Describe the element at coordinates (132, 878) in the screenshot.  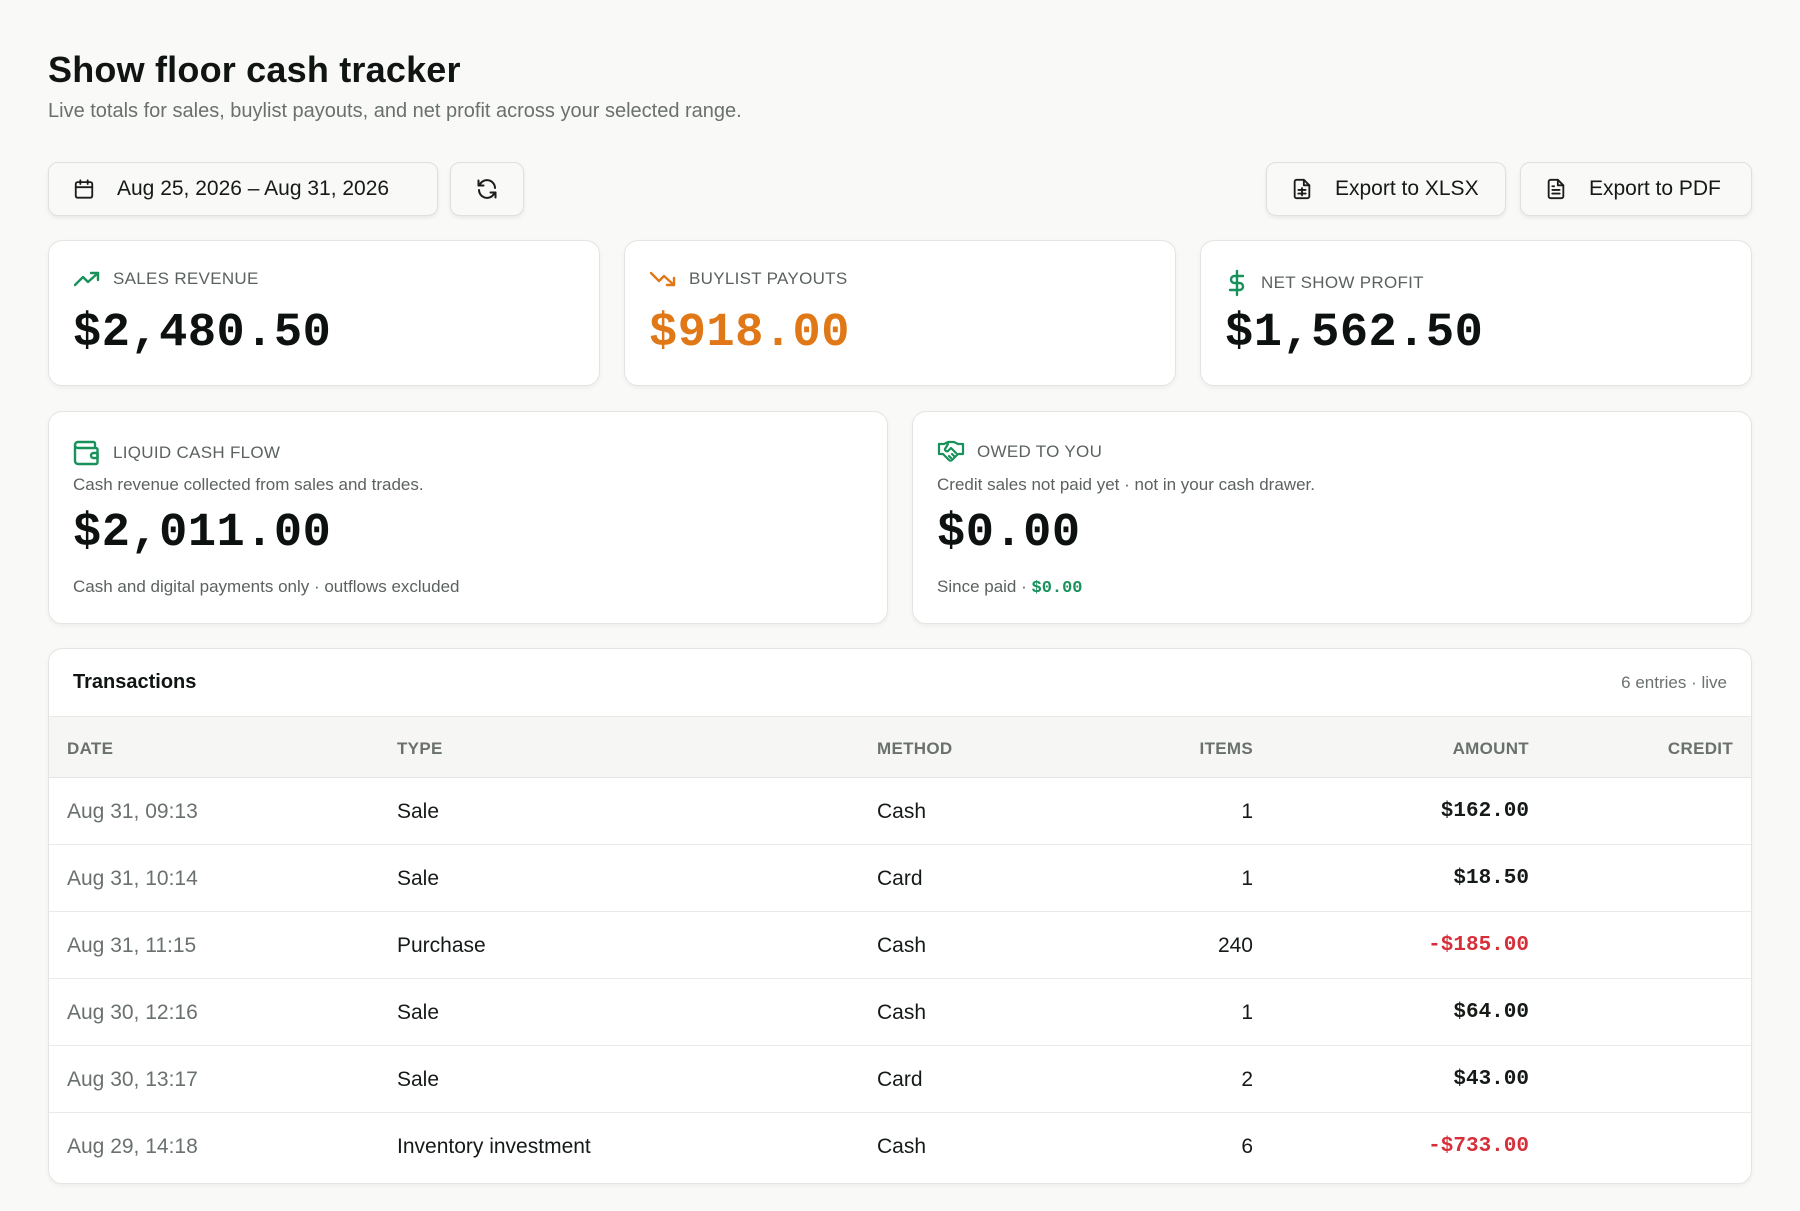
I see `cell-date: Aug 31, 10:14` at that location.